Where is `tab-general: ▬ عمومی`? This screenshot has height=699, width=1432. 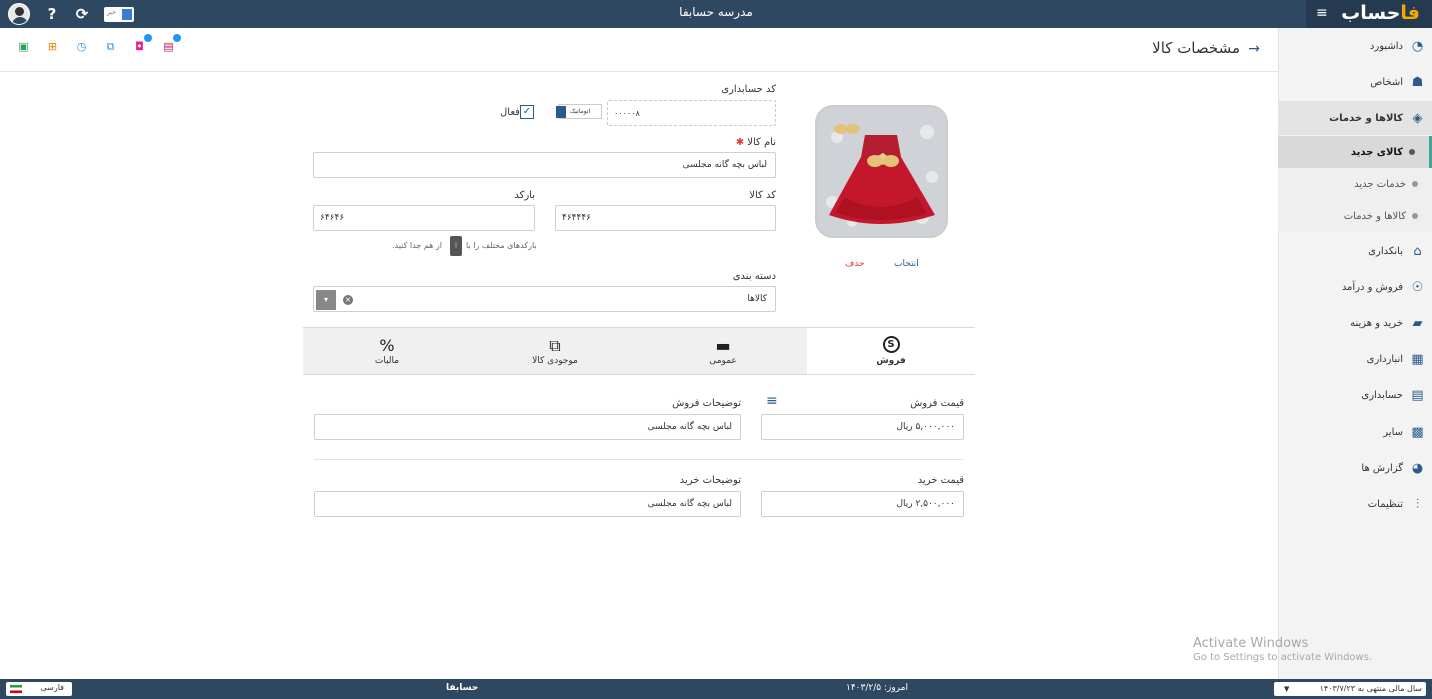 tab-general: ▬ عمومی is located at coordinates (723, 351).